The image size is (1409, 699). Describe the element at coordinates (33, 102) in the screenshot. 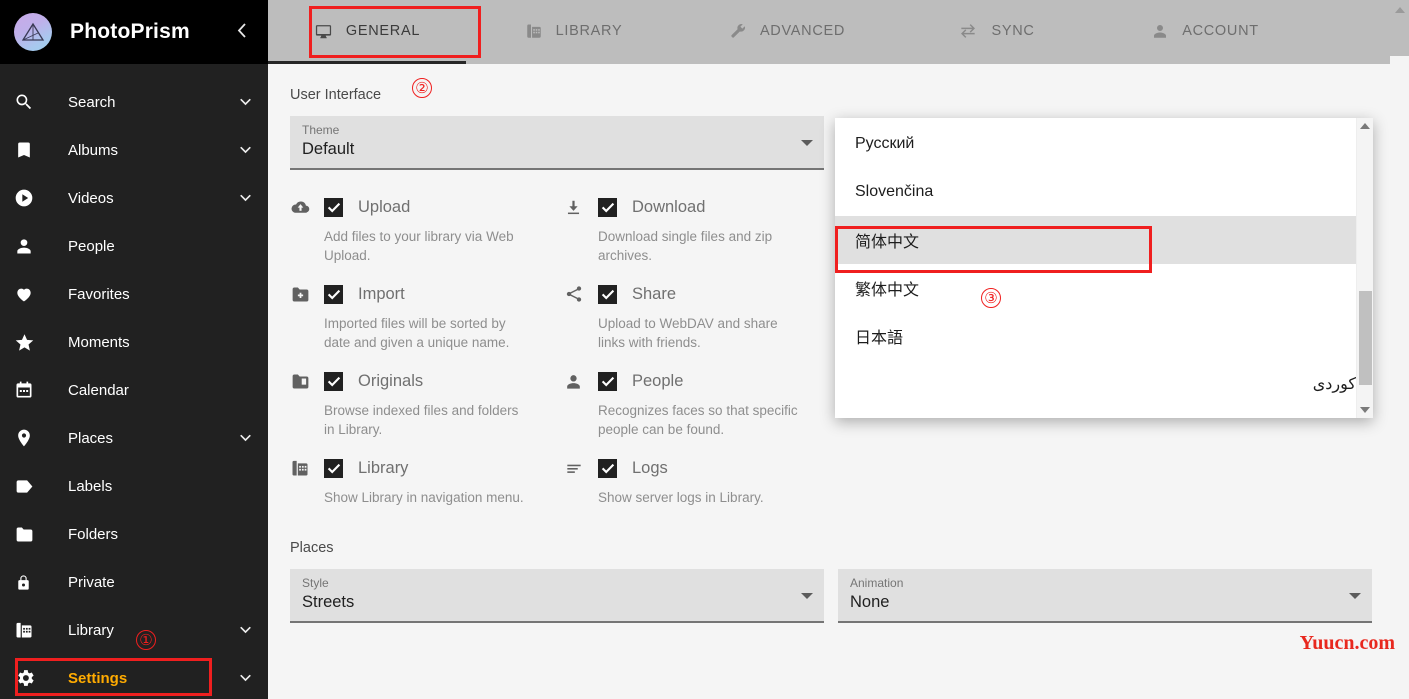

I see `search-icon` at that location.